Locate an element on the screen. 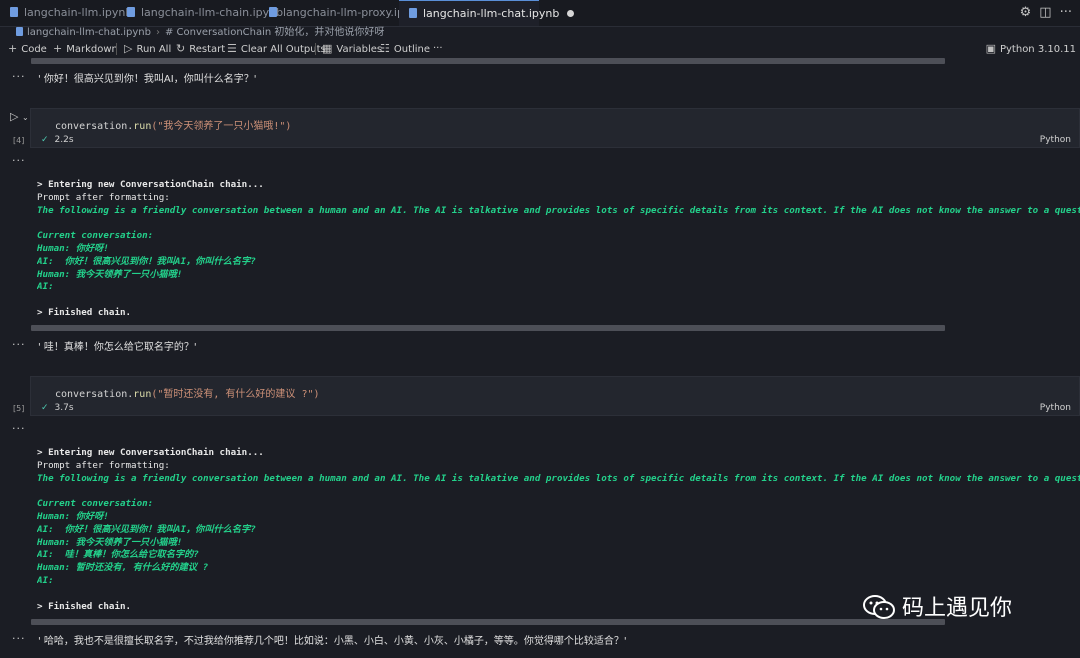  gear-icon: ⚙ is located at coordinates (1026, 12).